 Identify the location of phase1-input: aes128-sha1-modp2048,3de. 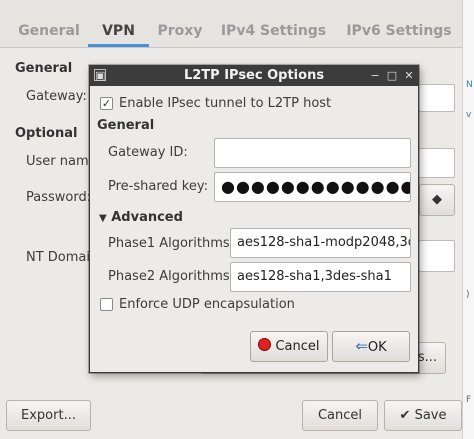
(320, 243).